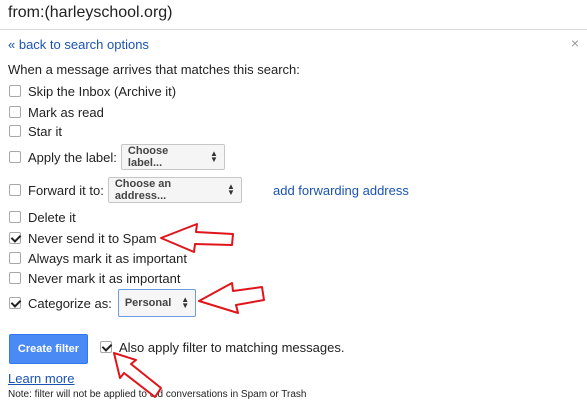 The image size is (587, 407). Describe the element at coordinates (189, 310) in the screenshot. I see `annotation-overlay` at that location.